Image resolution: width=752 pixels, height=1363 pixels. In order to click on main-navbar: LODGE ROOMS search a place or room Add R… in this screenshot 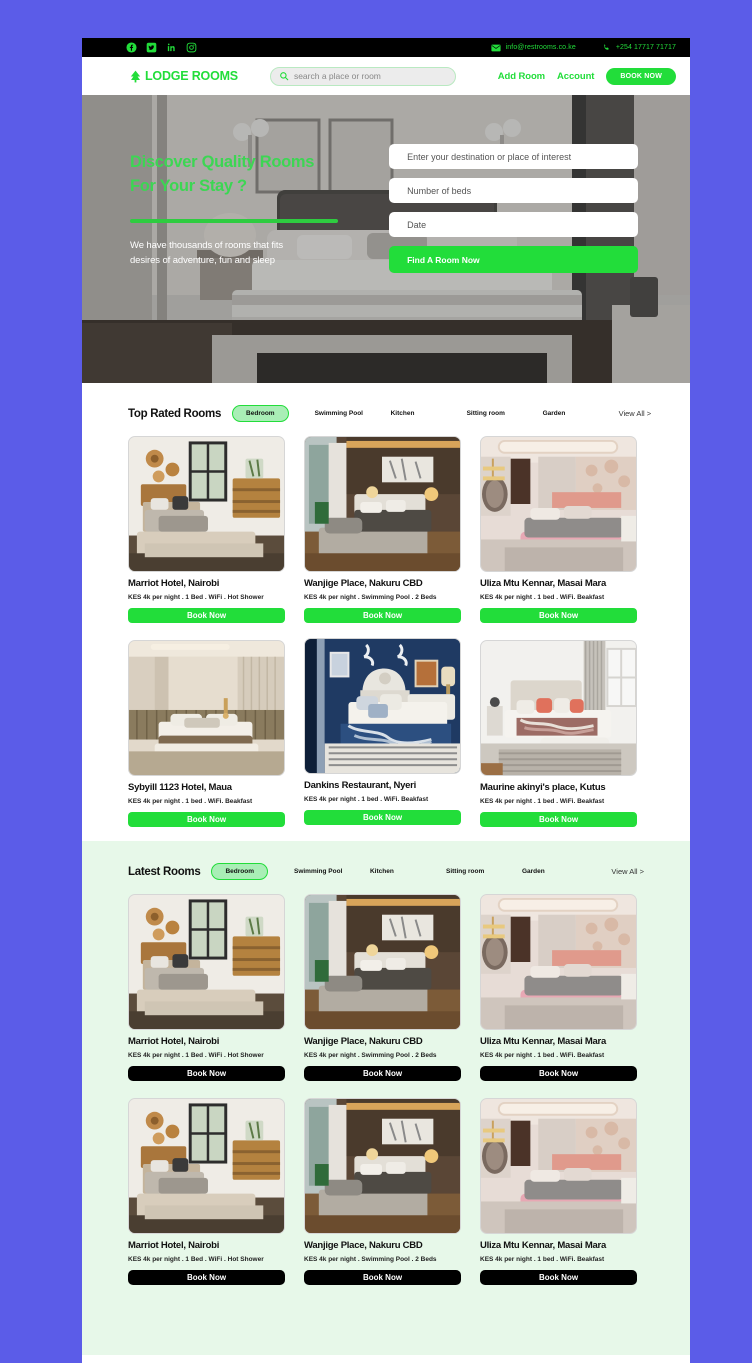, I will do `click(386, 76)`.